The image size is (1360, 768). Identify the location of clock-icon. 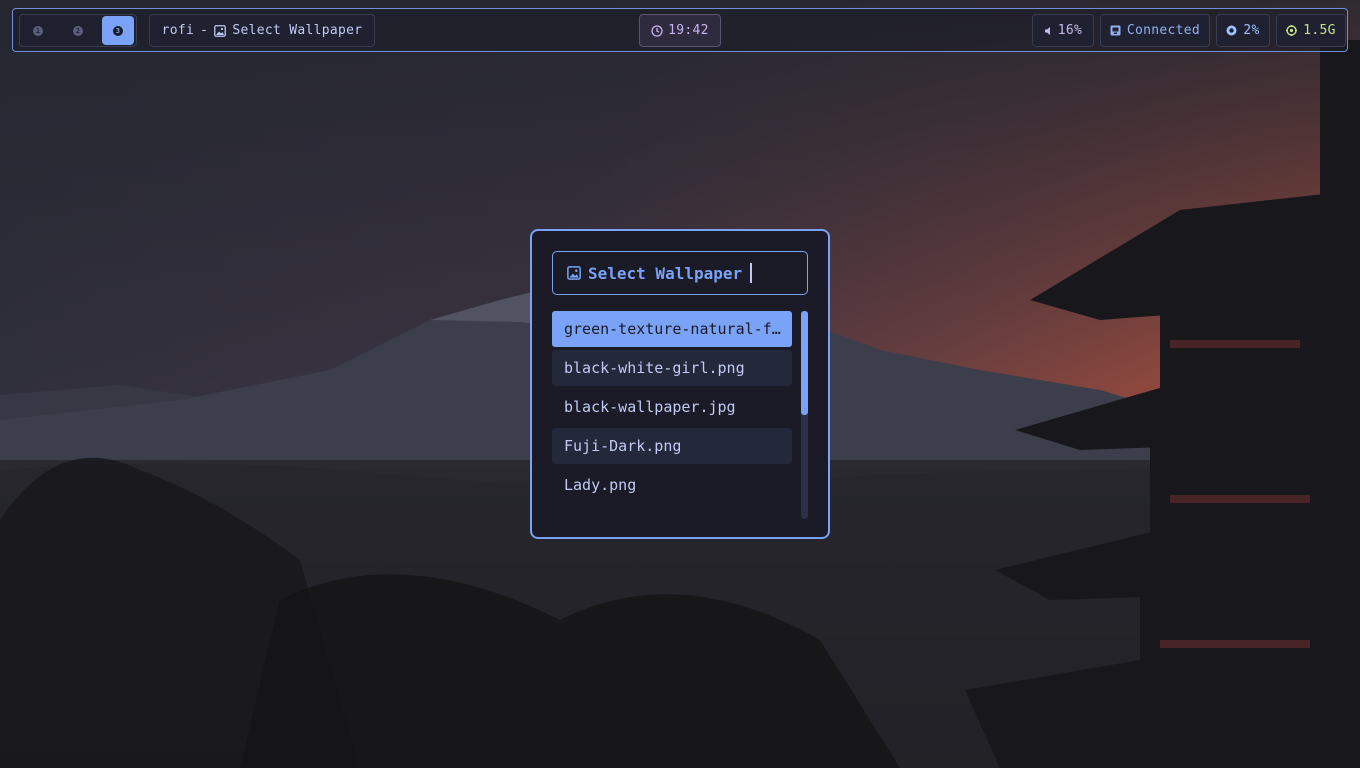
(657, 30).